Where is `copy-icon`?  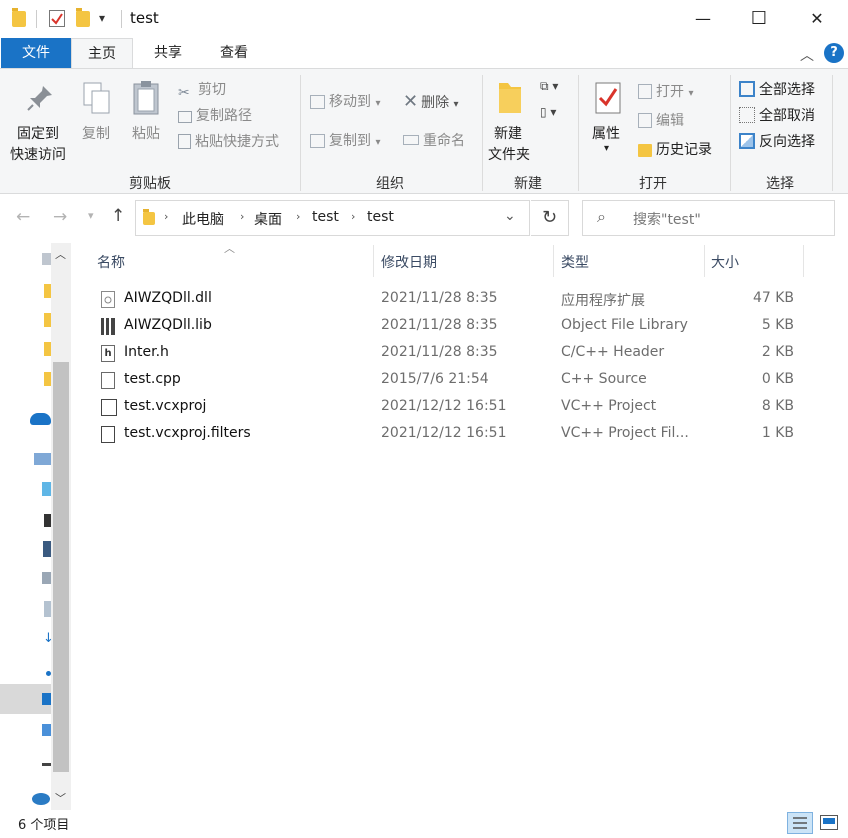
copy-icon is located at coordinates (96, 98).